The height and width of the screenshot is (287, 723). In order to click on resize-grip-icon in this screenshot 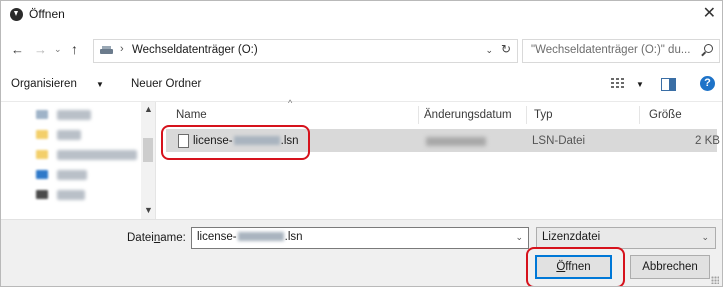, I will do `click(715, 280)`.